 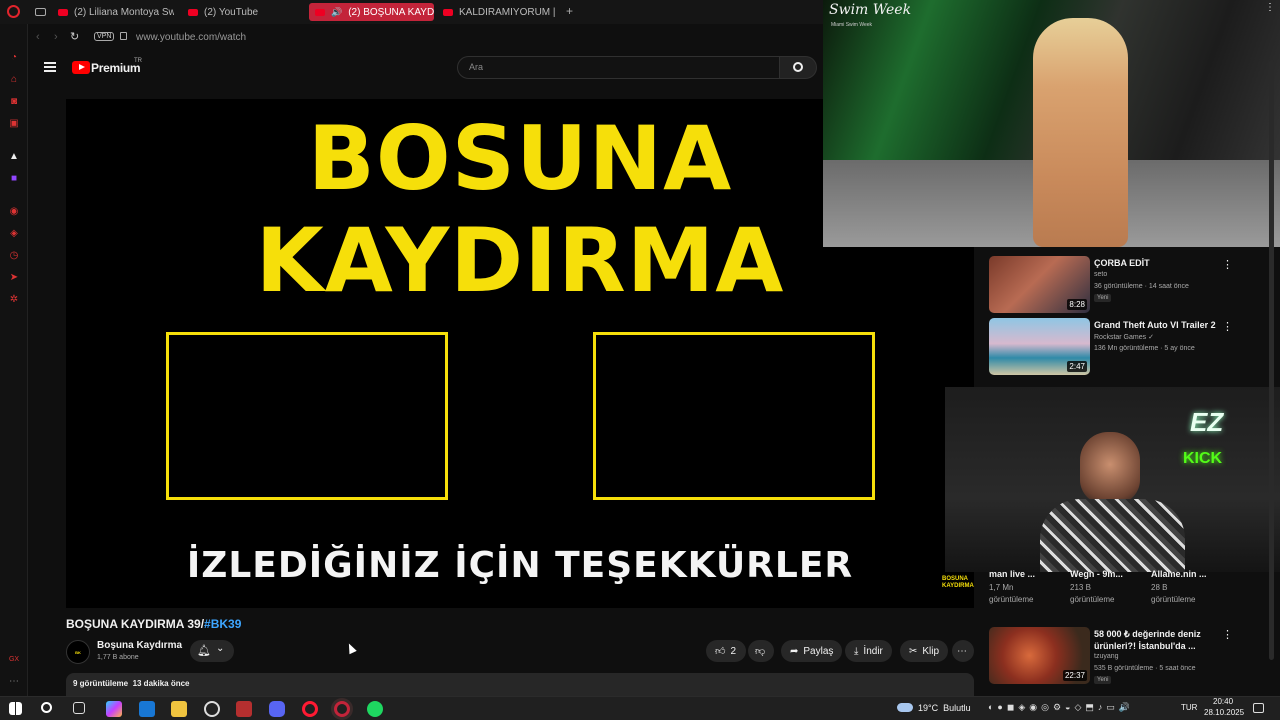 What do you see at coordinates (1124, 337) in the screenshot?
I see `related-channel-2: Rockstar Games ✓` at bounding box center [1124, 337].